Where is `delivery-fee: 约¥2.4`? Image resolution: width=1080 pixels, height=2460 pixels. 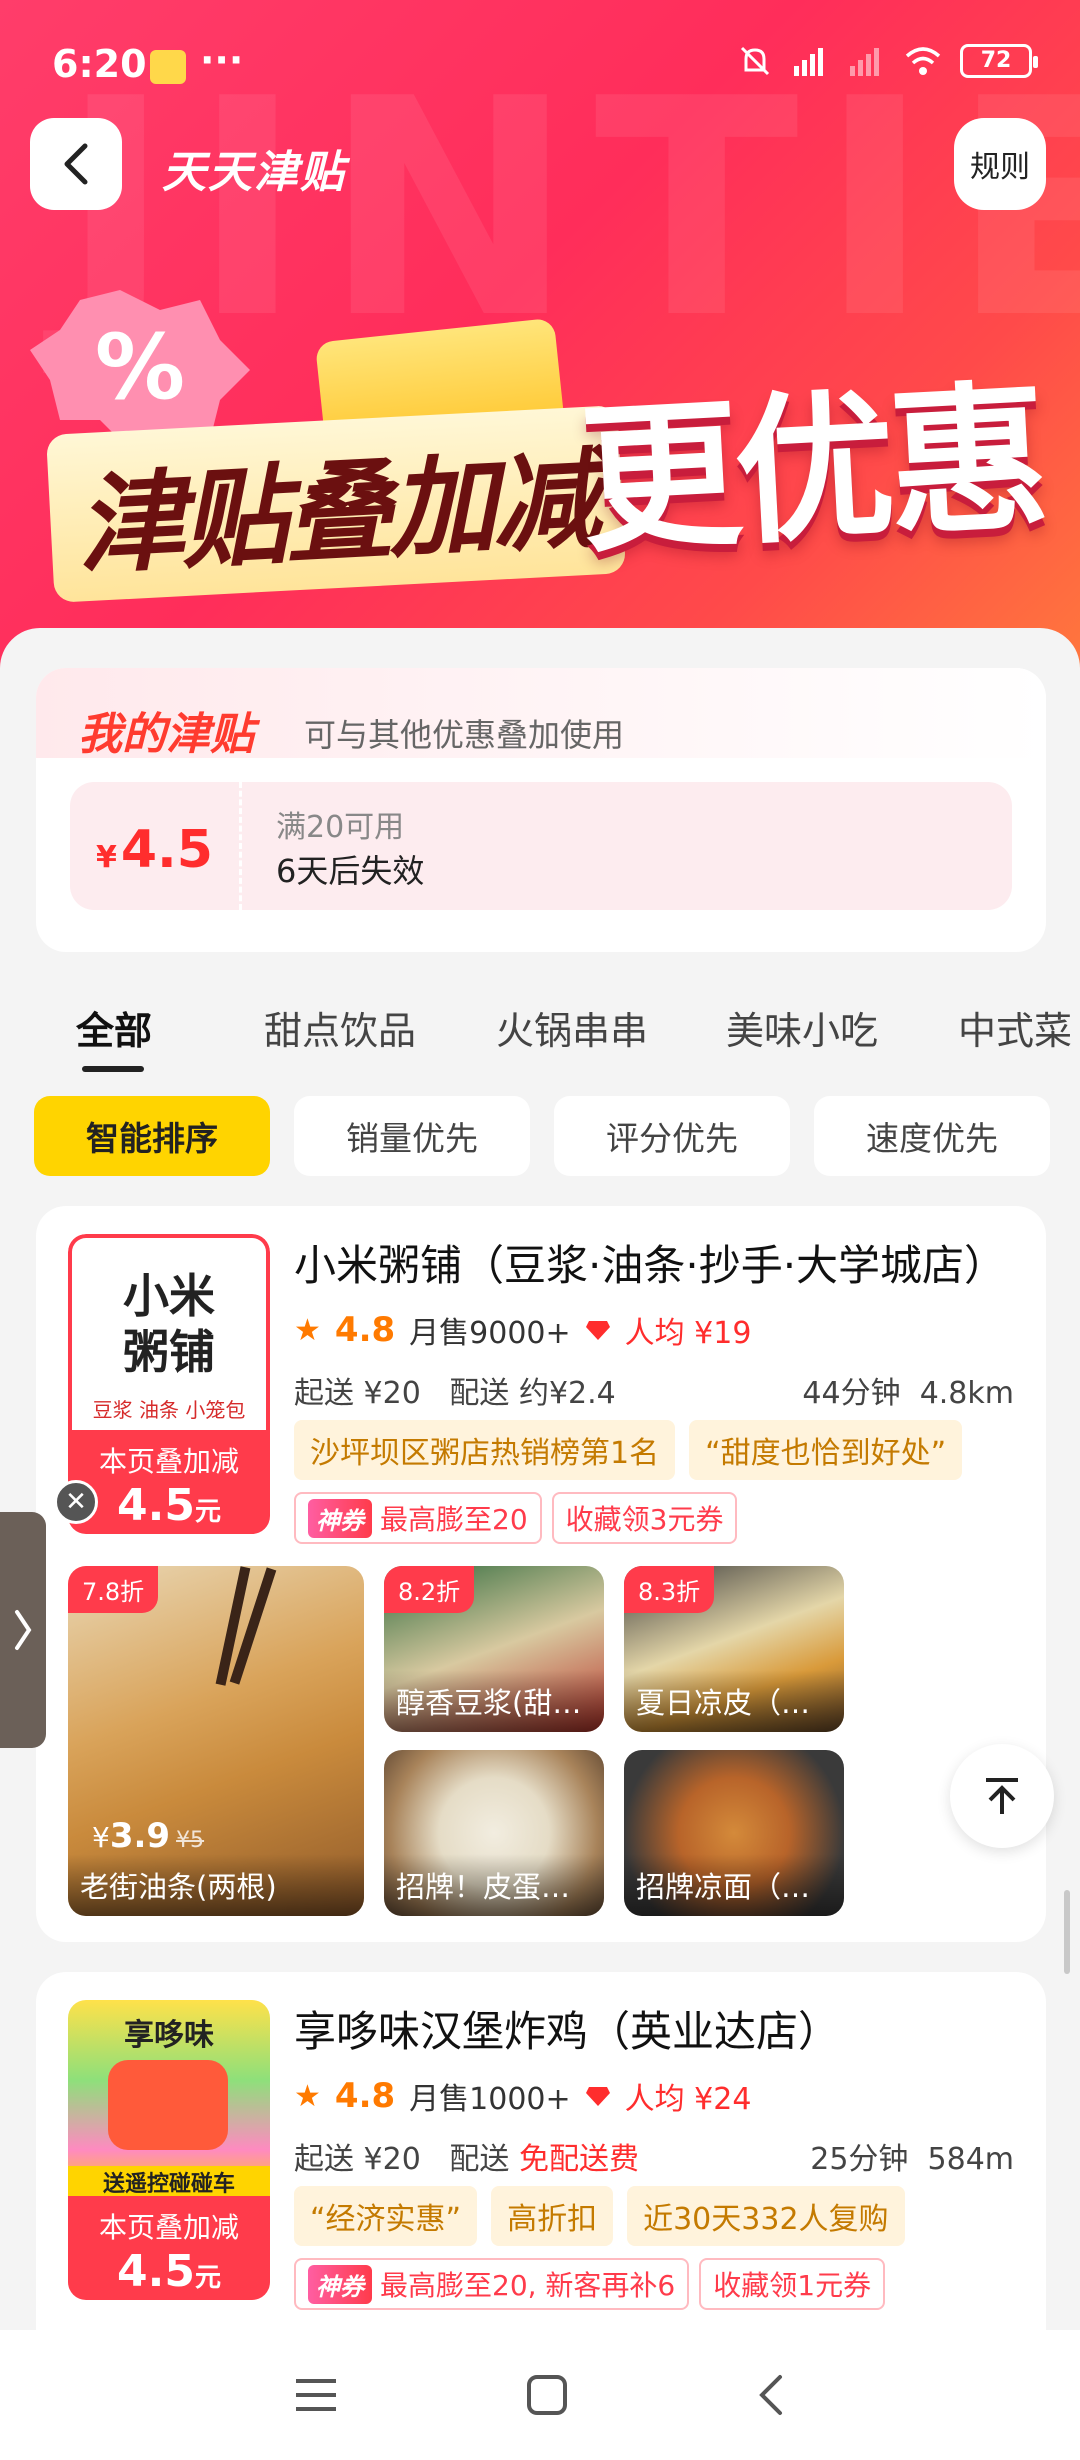
delivery-fee: 约¥2.4 is located at coordinates (567, 1393).